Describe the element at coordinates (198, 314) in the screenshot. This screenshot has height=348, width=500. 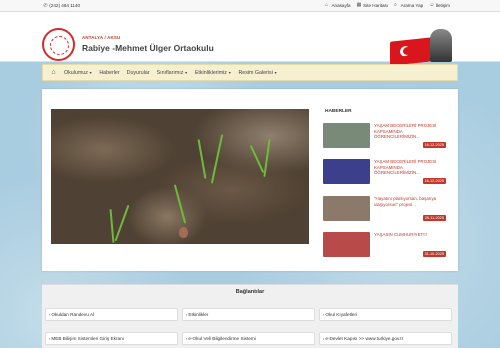
I see `link-label: Etkinlikler` at that location.